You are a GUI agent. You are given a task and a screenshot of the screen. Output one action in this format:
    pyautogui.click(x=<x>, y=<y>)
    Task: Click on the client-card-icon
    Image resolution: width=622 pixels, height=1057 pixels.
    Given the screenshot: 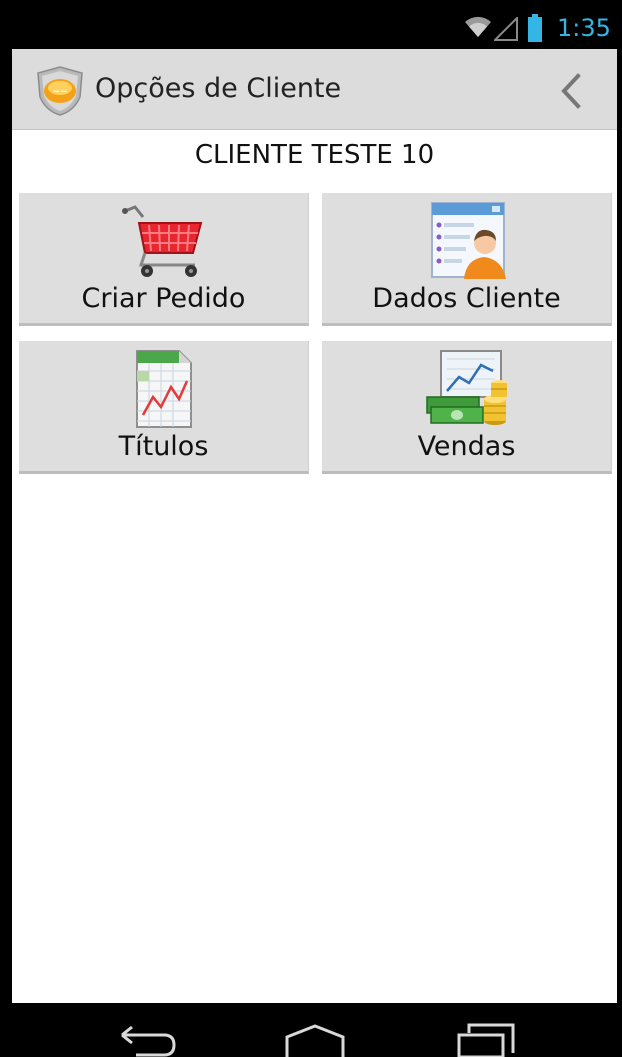 What is the action you would take?
    pyautogui.click(x=468, y=240)
    